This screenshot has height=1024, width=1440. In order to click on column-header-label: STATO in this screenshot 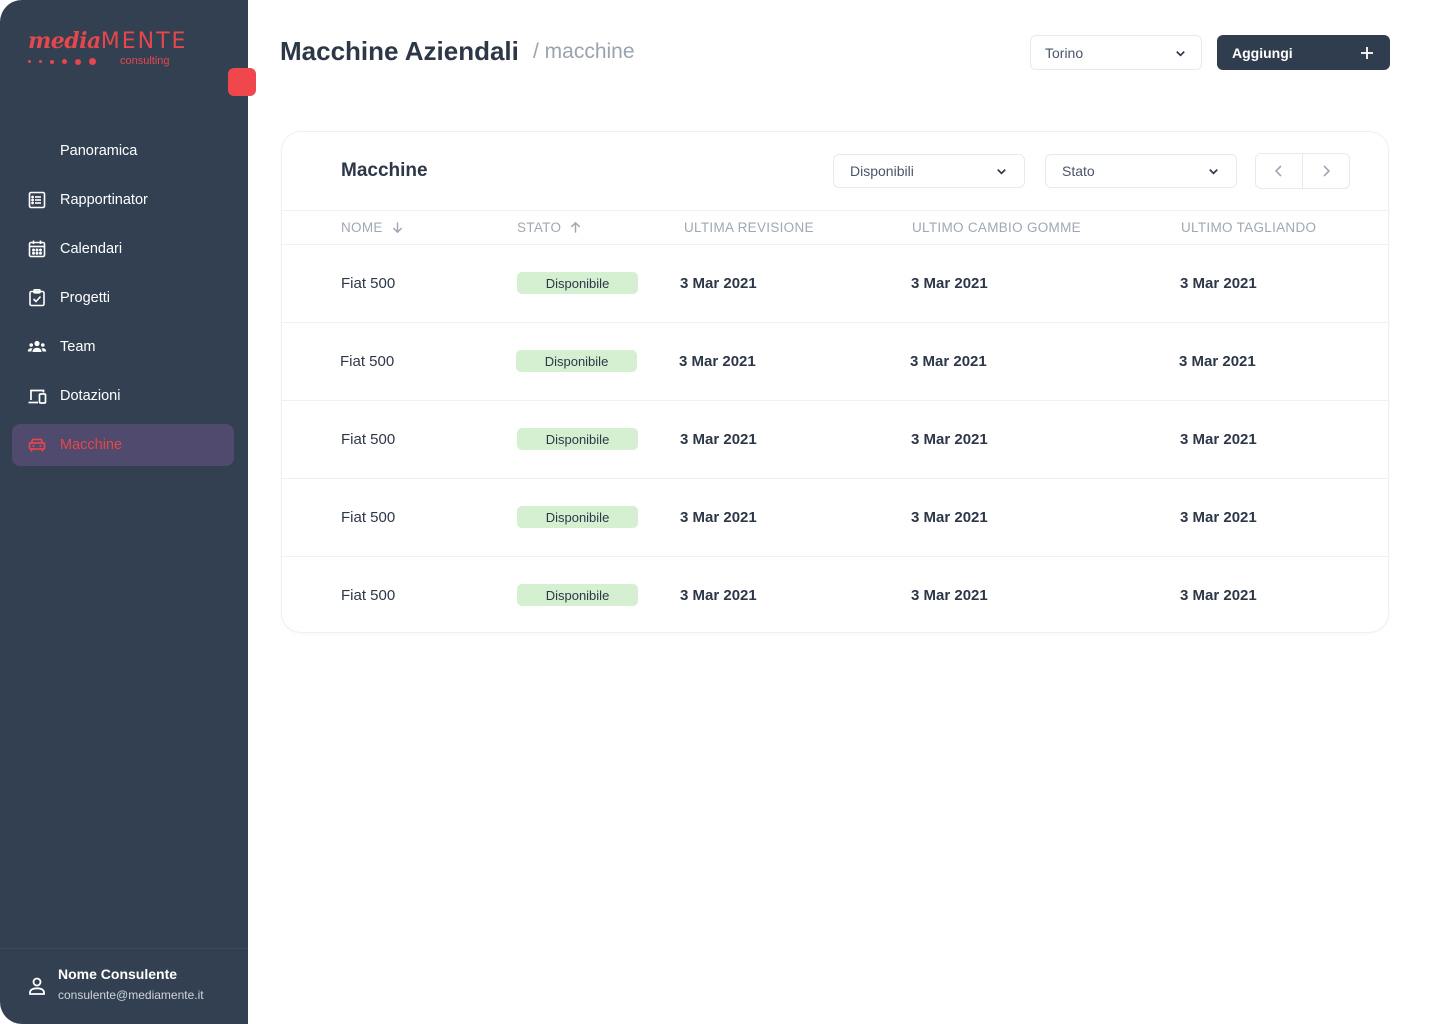, I will do `click(539, 227)`.